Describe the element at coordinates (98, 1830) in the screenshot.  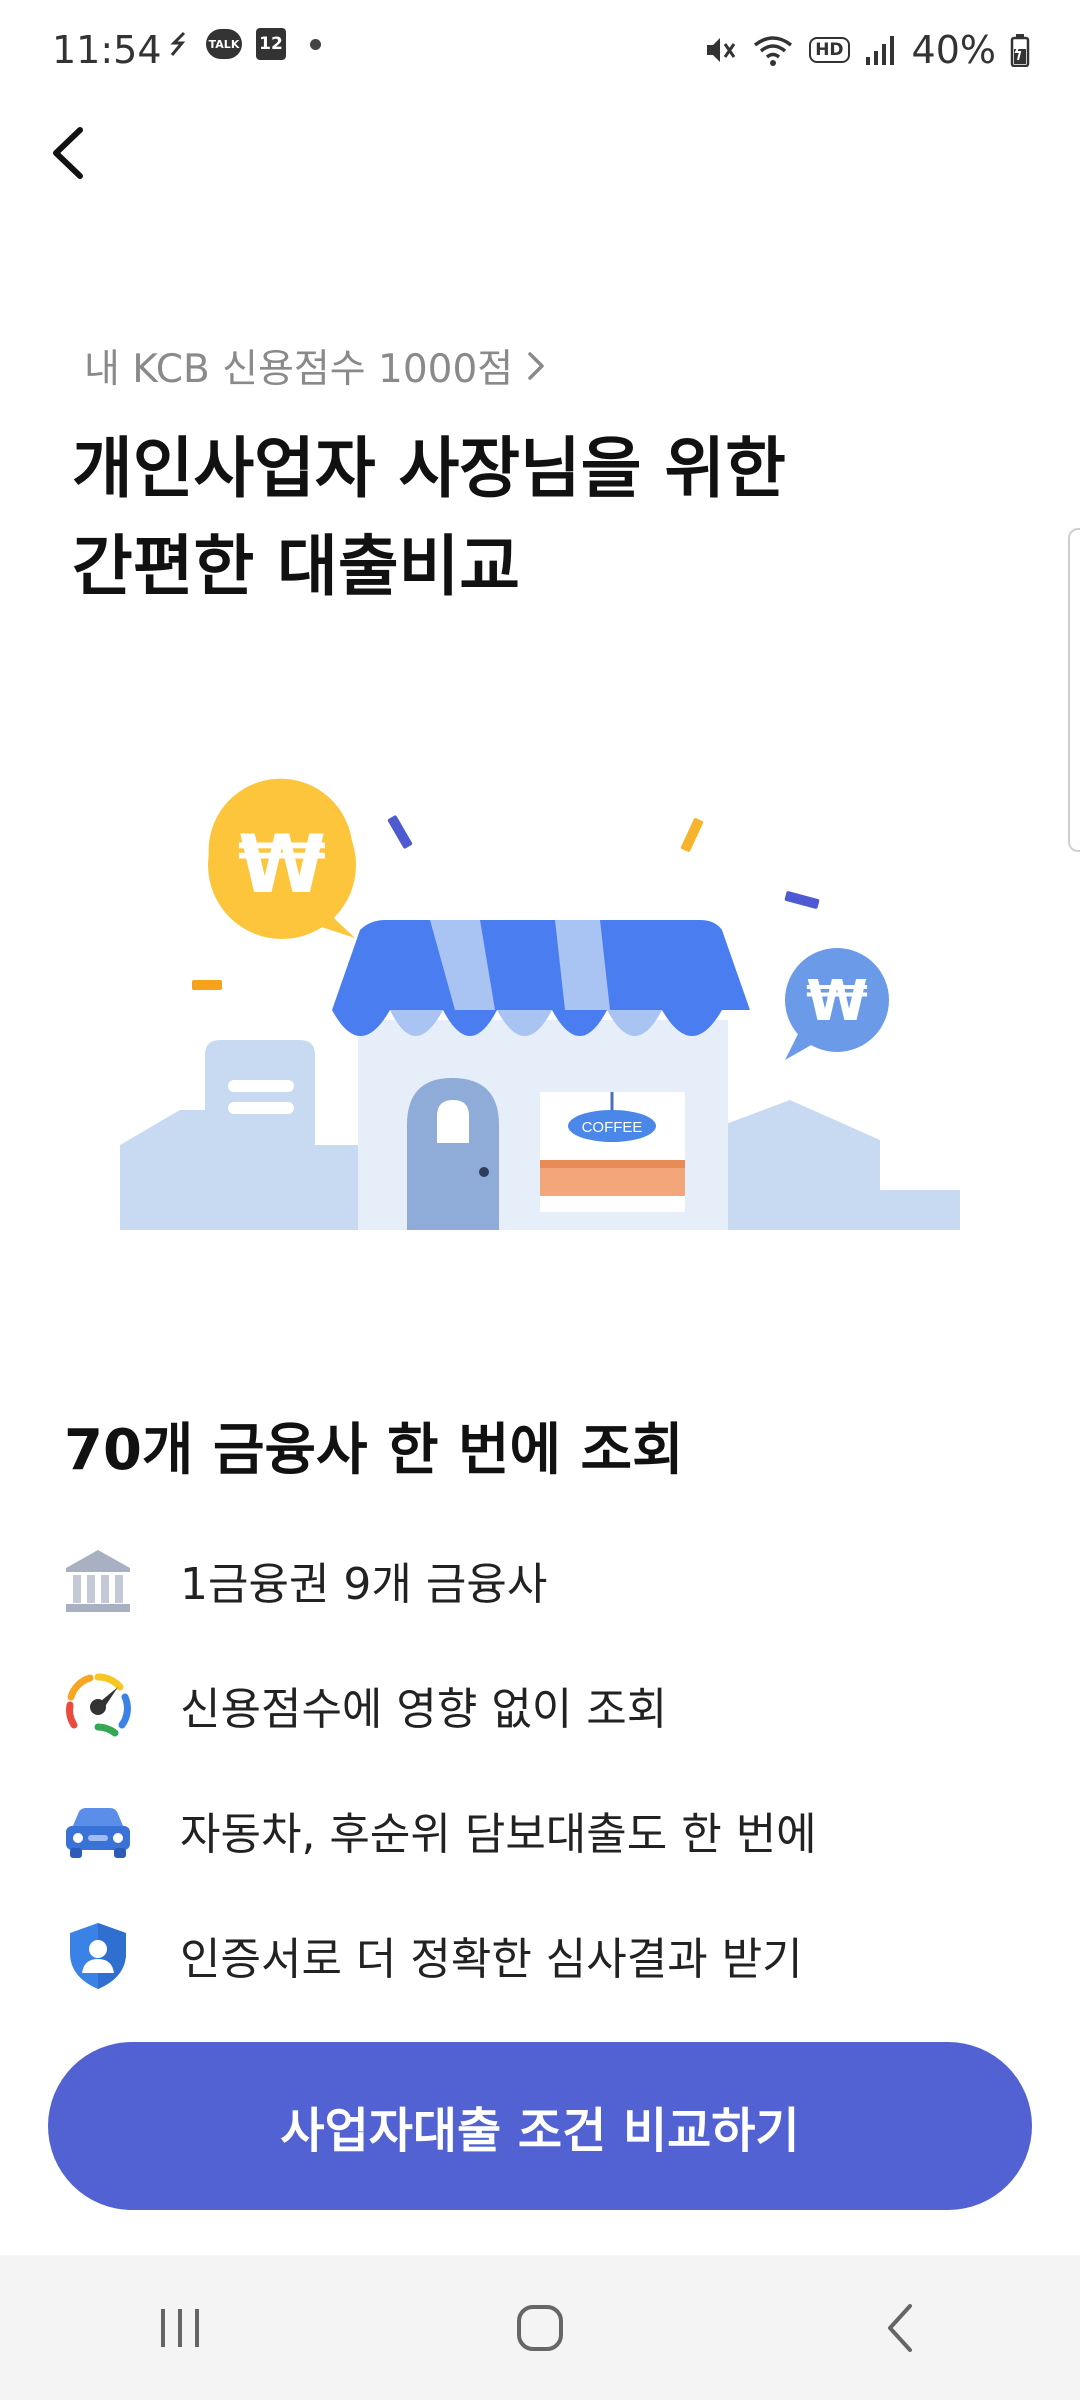
I see `car-icon` at that location.